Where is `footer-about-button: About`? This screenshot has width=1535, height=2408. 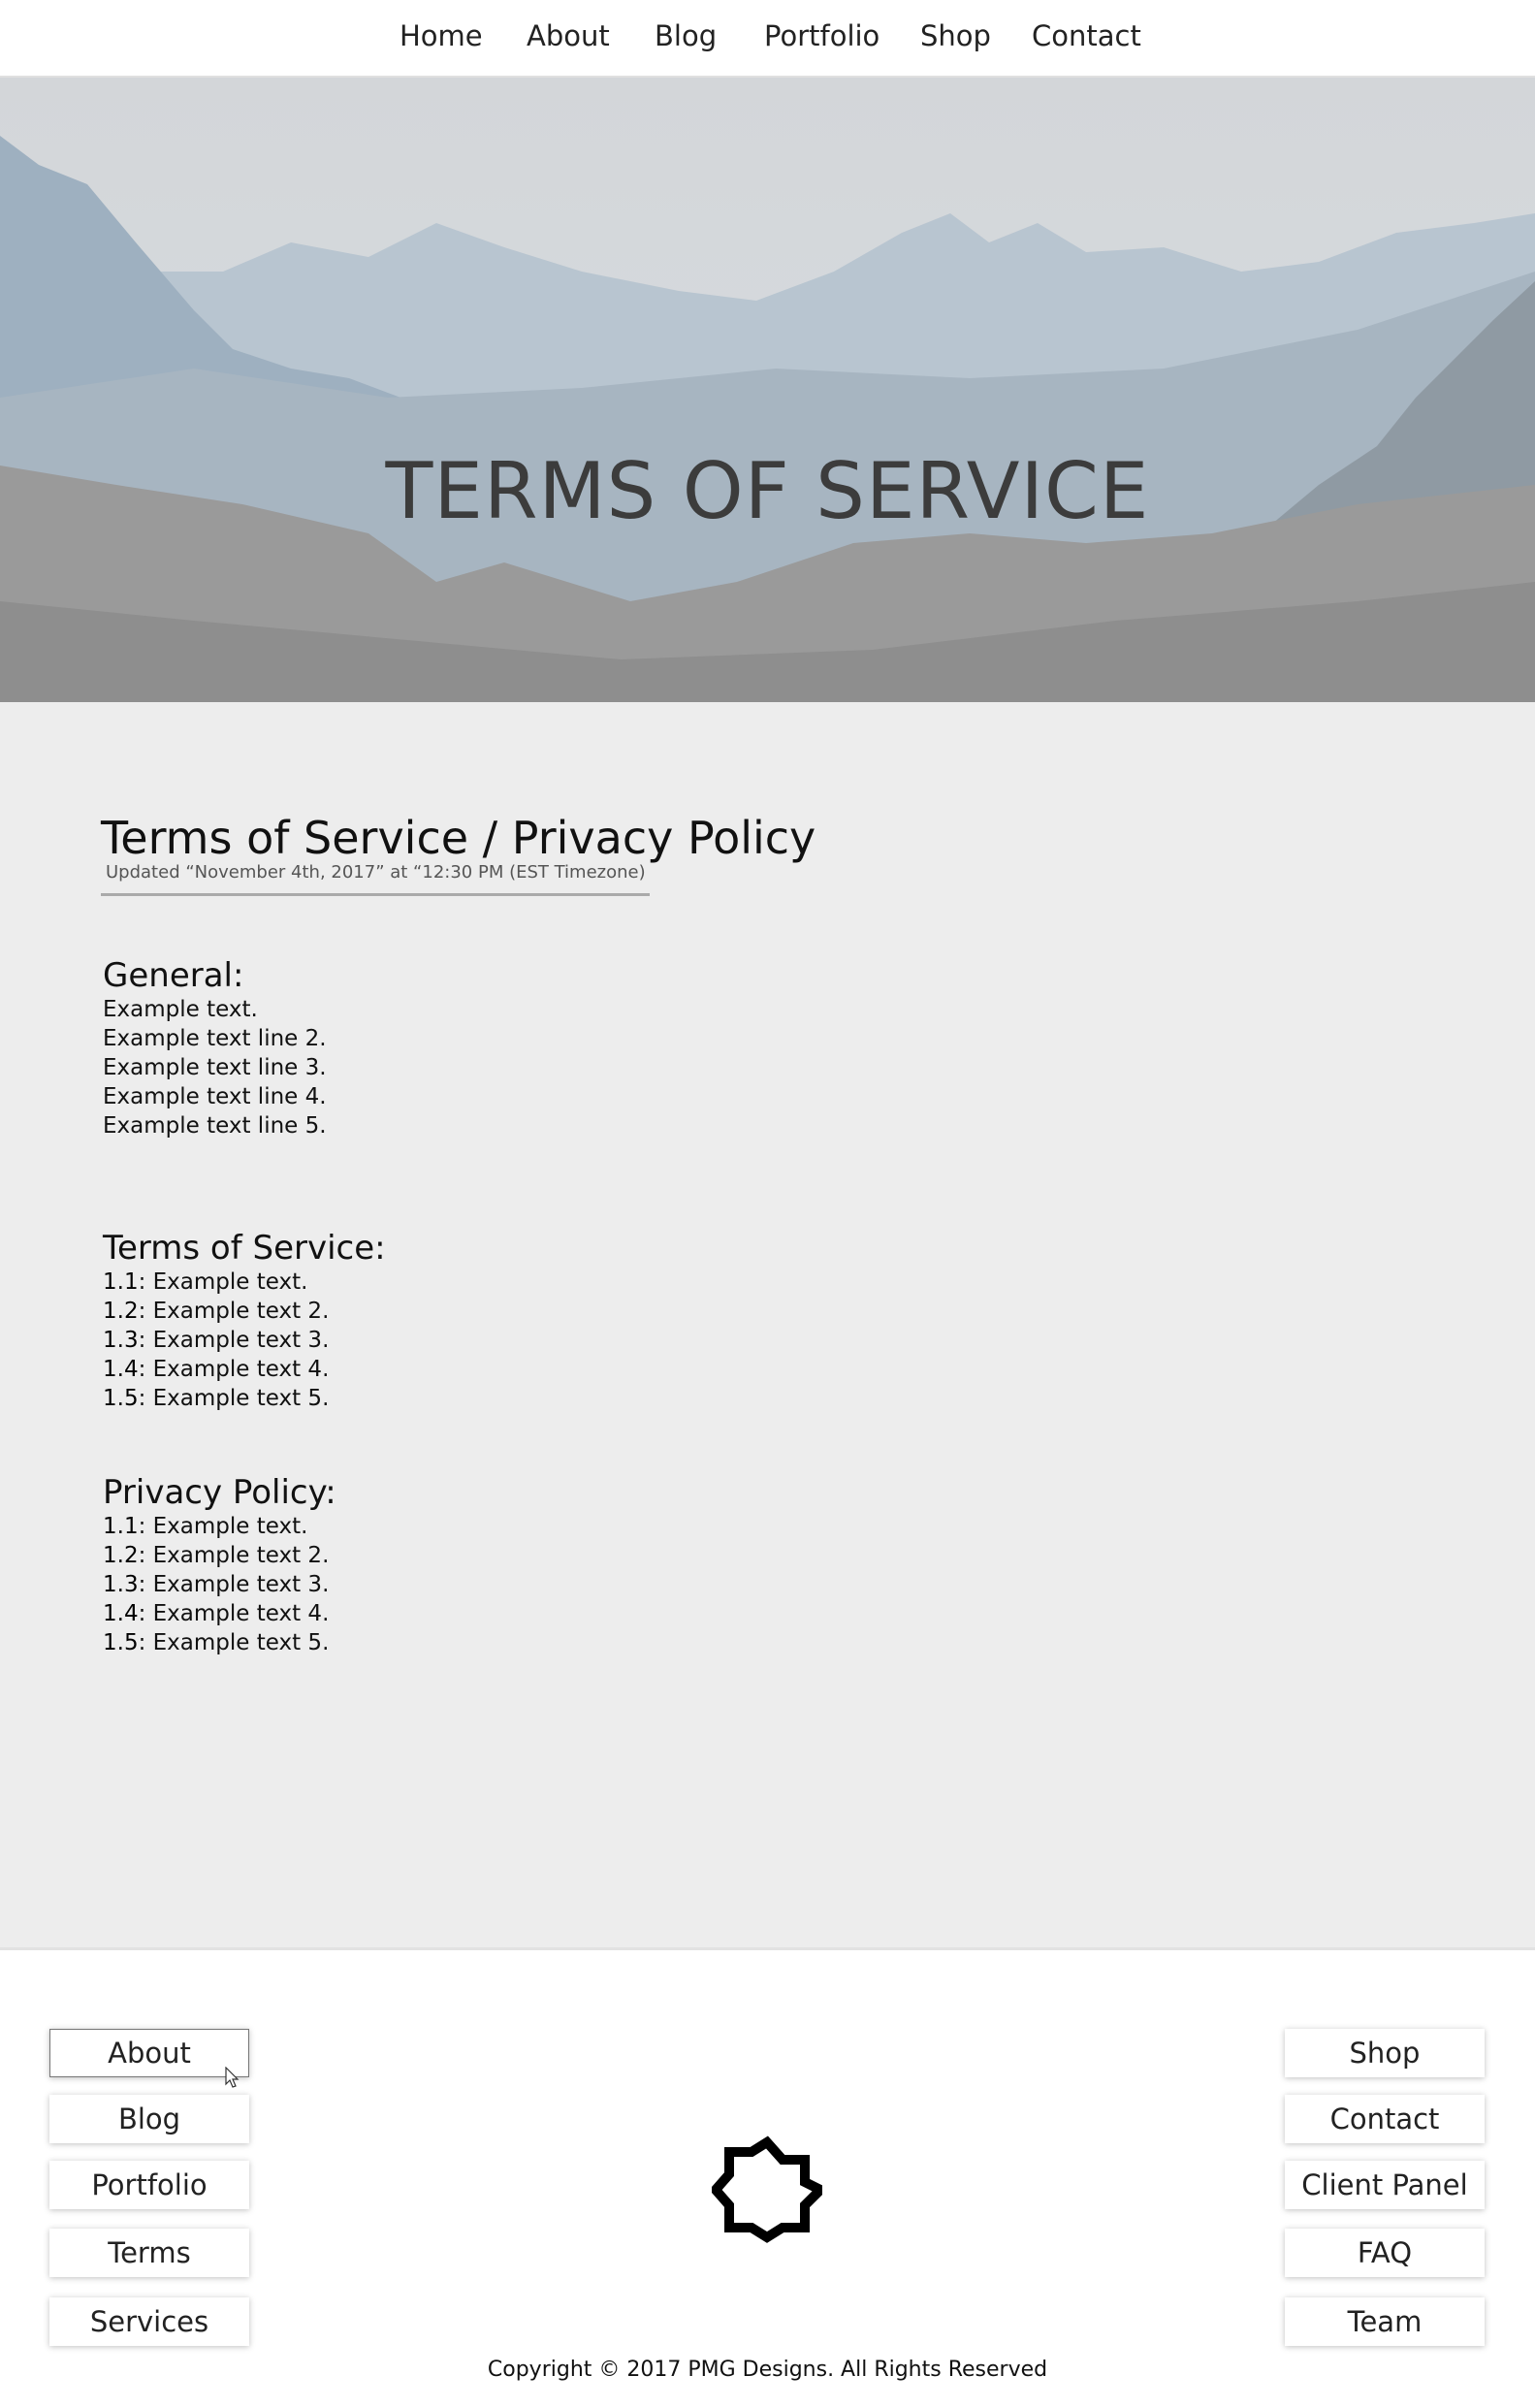 footer-about-button: About is located at coordinates (149, 2053).